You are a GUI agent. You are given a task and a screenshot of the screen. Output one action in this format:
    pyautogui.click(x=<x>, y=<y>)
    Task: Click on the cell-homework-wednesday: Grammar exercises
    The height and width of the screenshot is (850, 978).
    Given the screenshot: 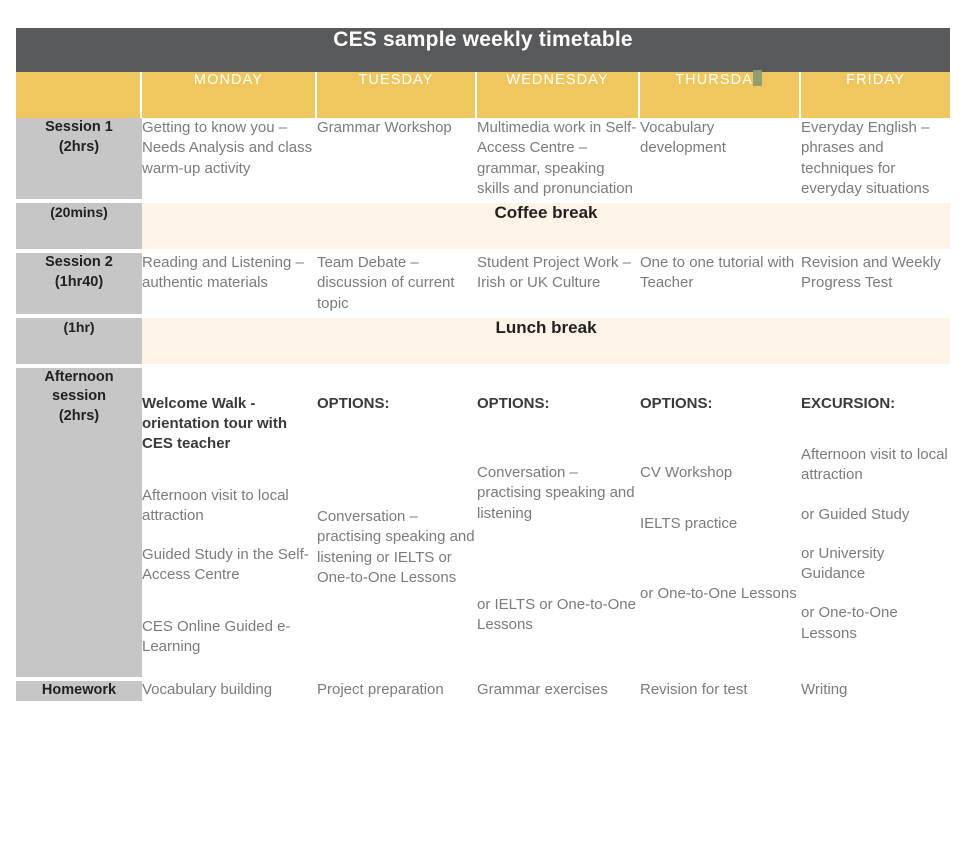 What is the action you would take?
    pyautogui.click(x=558, y=691)
    